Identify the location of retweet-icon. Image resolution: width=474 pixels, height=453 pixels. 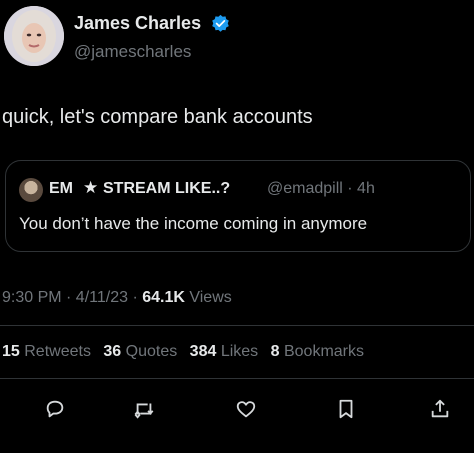
(144, 411).